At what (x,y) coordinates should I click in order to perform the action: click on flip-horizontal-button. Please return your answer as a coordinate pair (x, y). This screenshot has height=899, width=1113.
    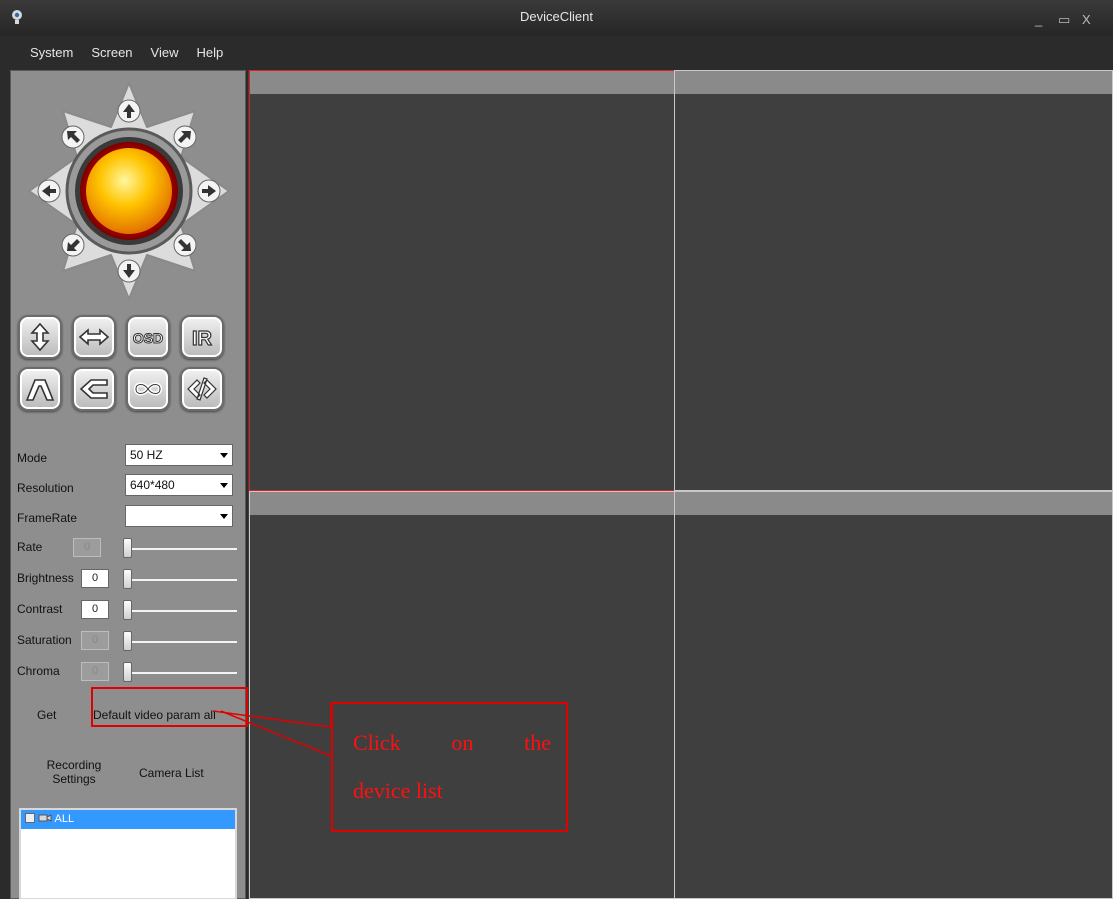
    Looking at the image, I should click on (94, 337).